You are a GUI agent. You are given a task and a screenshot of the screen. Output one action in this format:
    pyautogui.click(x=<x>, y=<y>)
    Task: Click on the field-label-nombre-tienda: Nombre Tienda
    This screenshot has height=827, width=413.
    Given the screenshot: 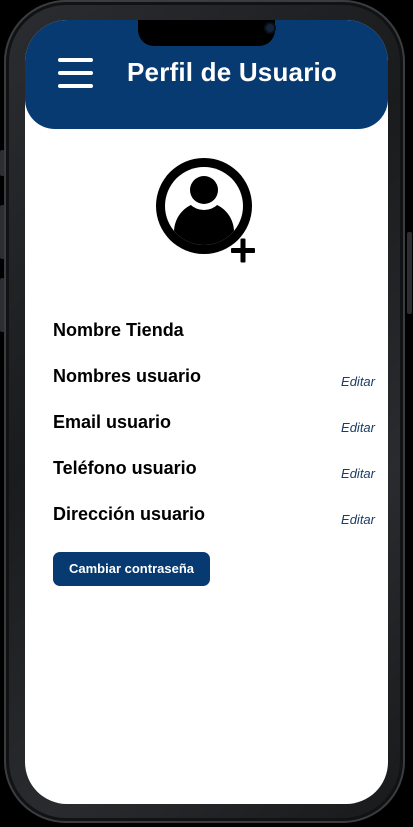 What is the action you would take?
    pyautogui.click(x=118, y=330)
    